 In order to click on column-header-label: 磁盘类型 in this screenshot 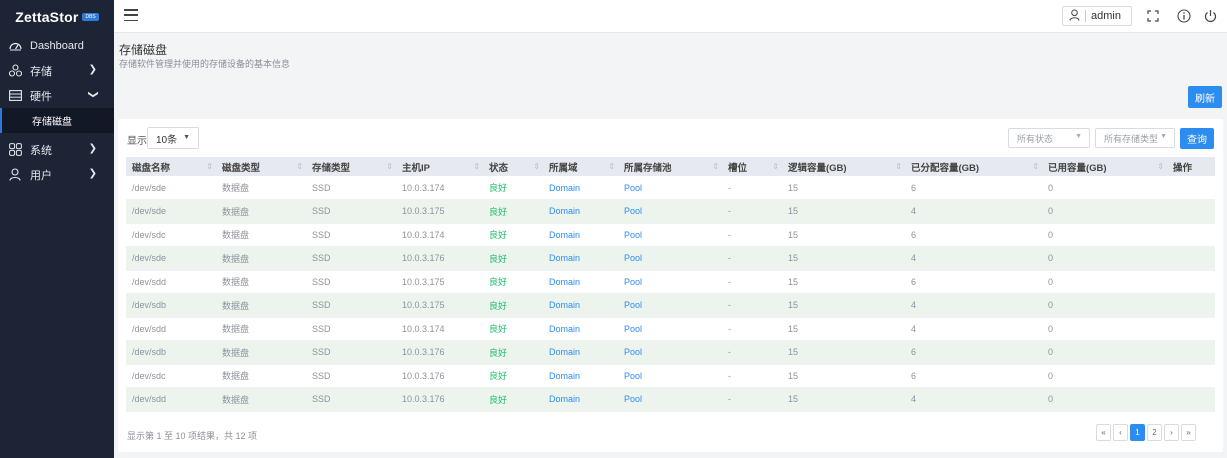, I will do `click(241, 168)`.